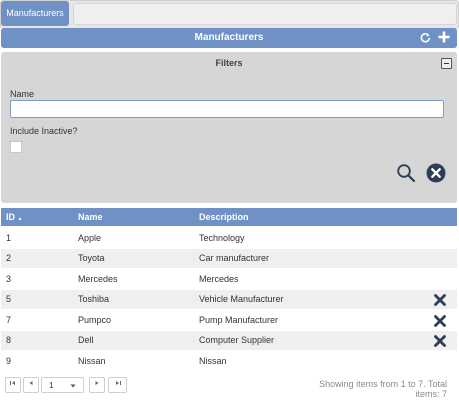  I want to click on next-page-icon, so click(97, 383).